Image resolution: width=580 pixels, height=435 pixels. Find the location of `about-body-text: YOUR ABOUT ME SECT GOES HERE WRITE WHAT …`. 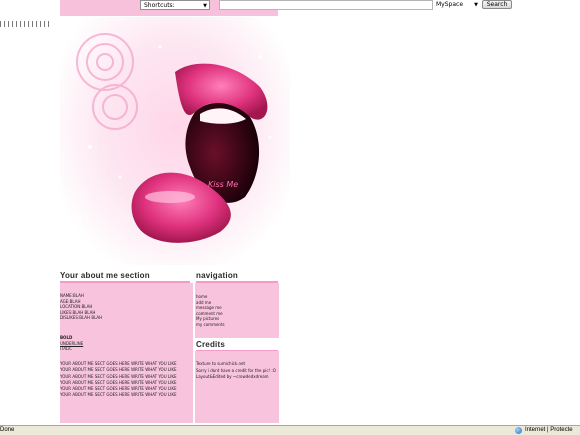

about-body-text: YOUR ABOUT ME SECT GOES HERE WRITE WHAT … is located at coordinates (118, 380).